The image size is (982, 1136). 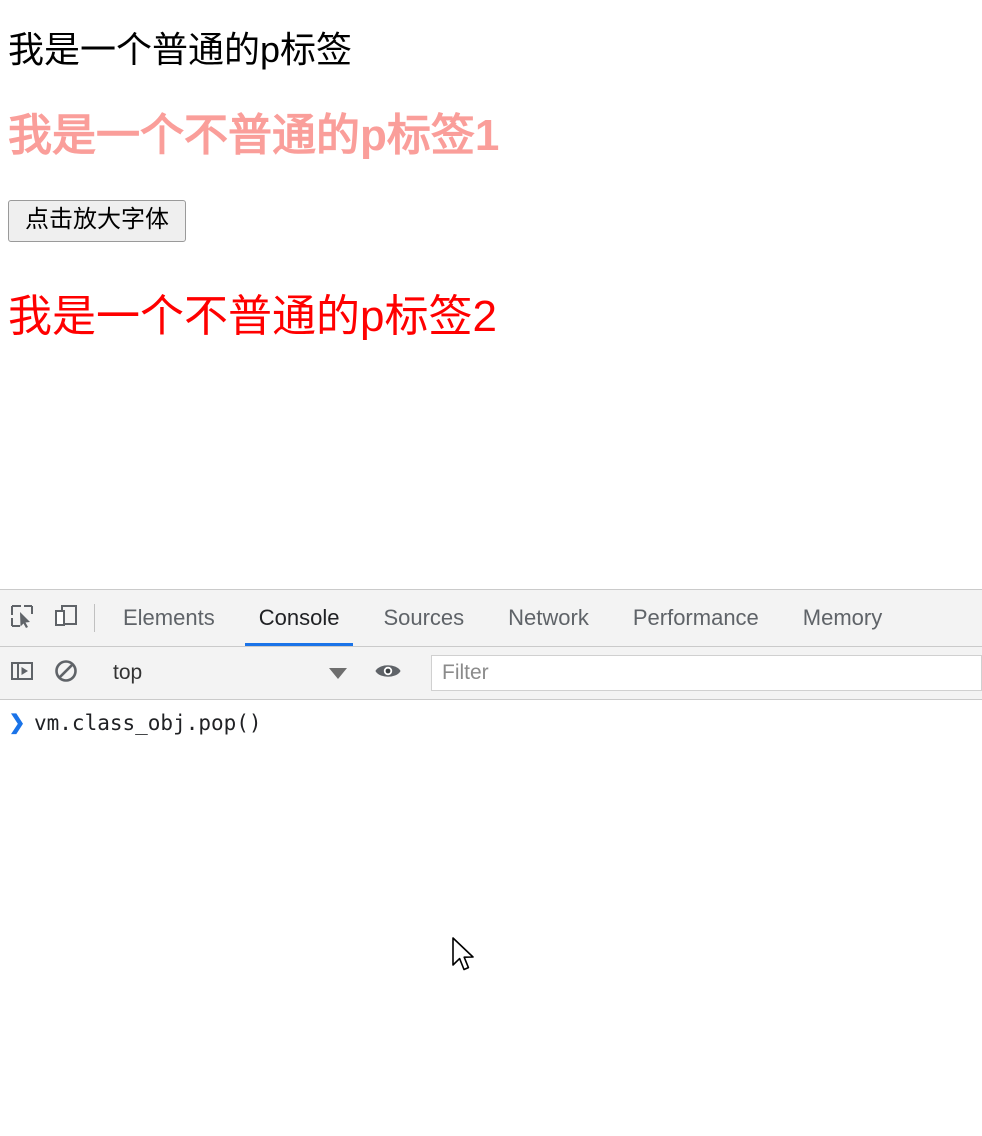 What do you see at coordinates (227, 673) in the screenshot?
I see `execution-context-selector: top` at bounding box center [227, 673].